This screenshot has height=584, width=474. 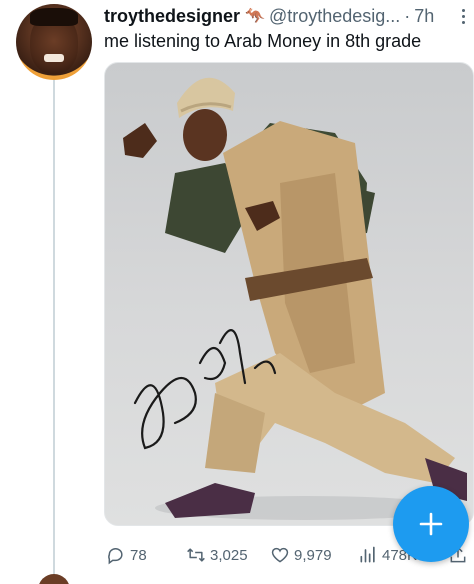 What do you see at coordinates (255, 16) in the screenshot?
I see `verified-emoji-icon: 🦘` at bounding box center [255, 16].